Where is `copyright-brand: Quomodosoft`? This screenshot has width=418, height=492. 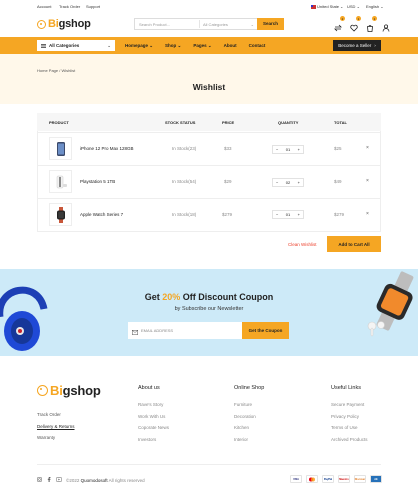
copyright-brand: Quomodosoft is located at coordinates (94, 480).